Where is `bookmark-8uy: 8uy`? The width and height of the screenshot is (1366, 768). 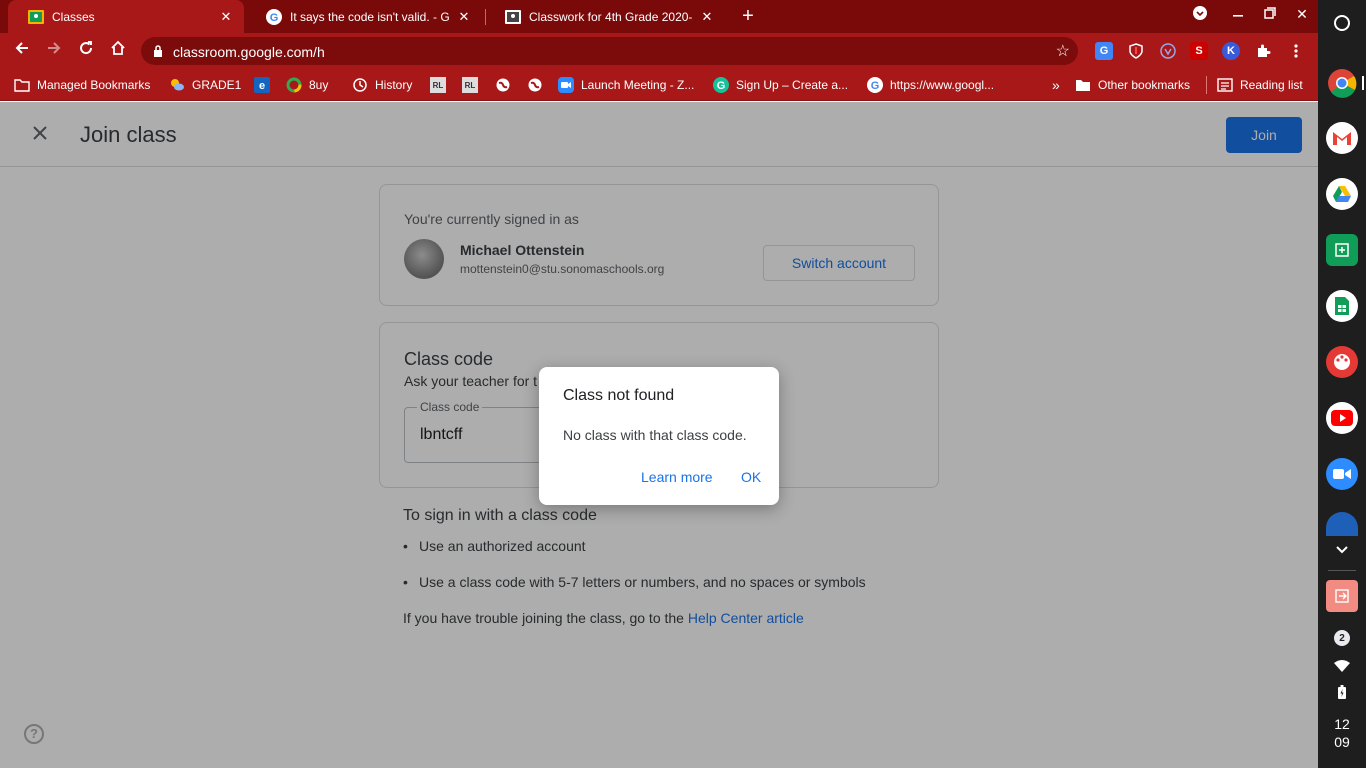 bookmark-8uy: 8uy is located at coordinates (318, 85).